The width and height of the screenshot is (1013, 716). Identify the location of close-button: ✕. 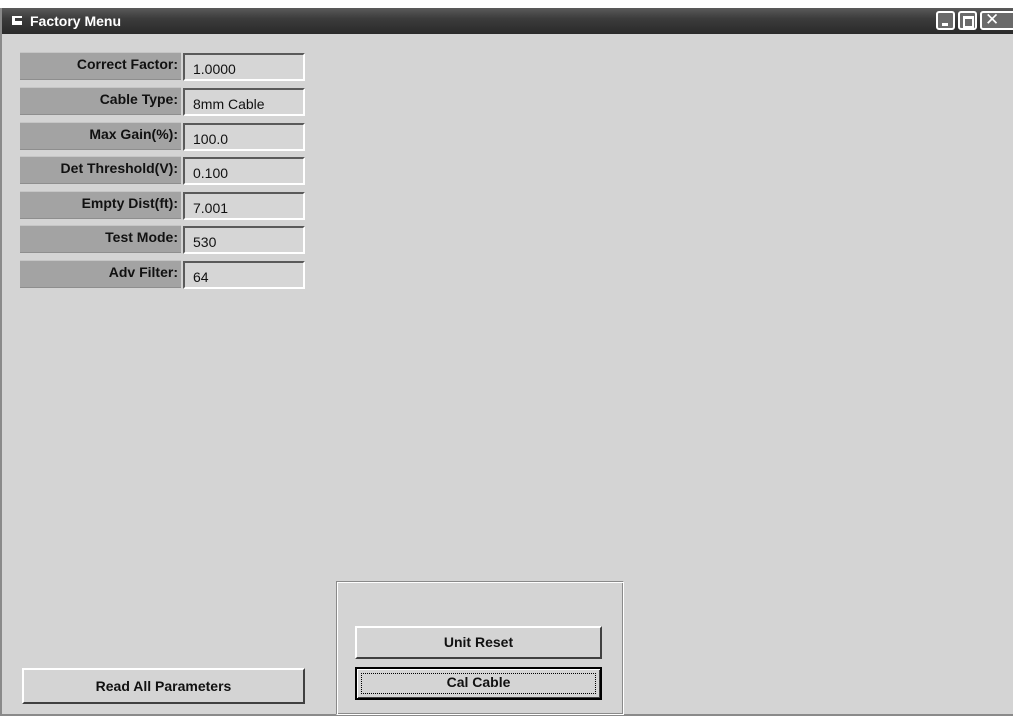
(996, 20).